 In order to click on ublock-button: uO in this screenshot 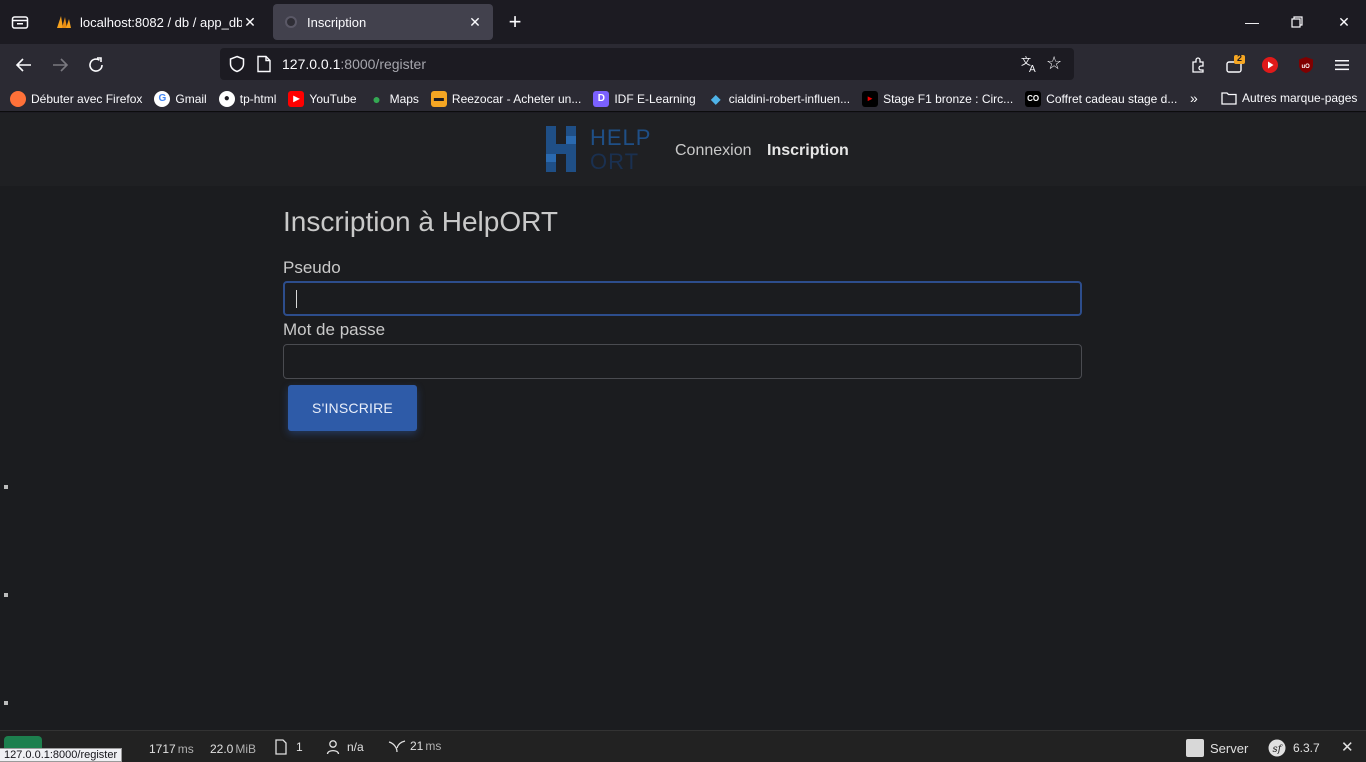, I will do `click(1306, 65)`.